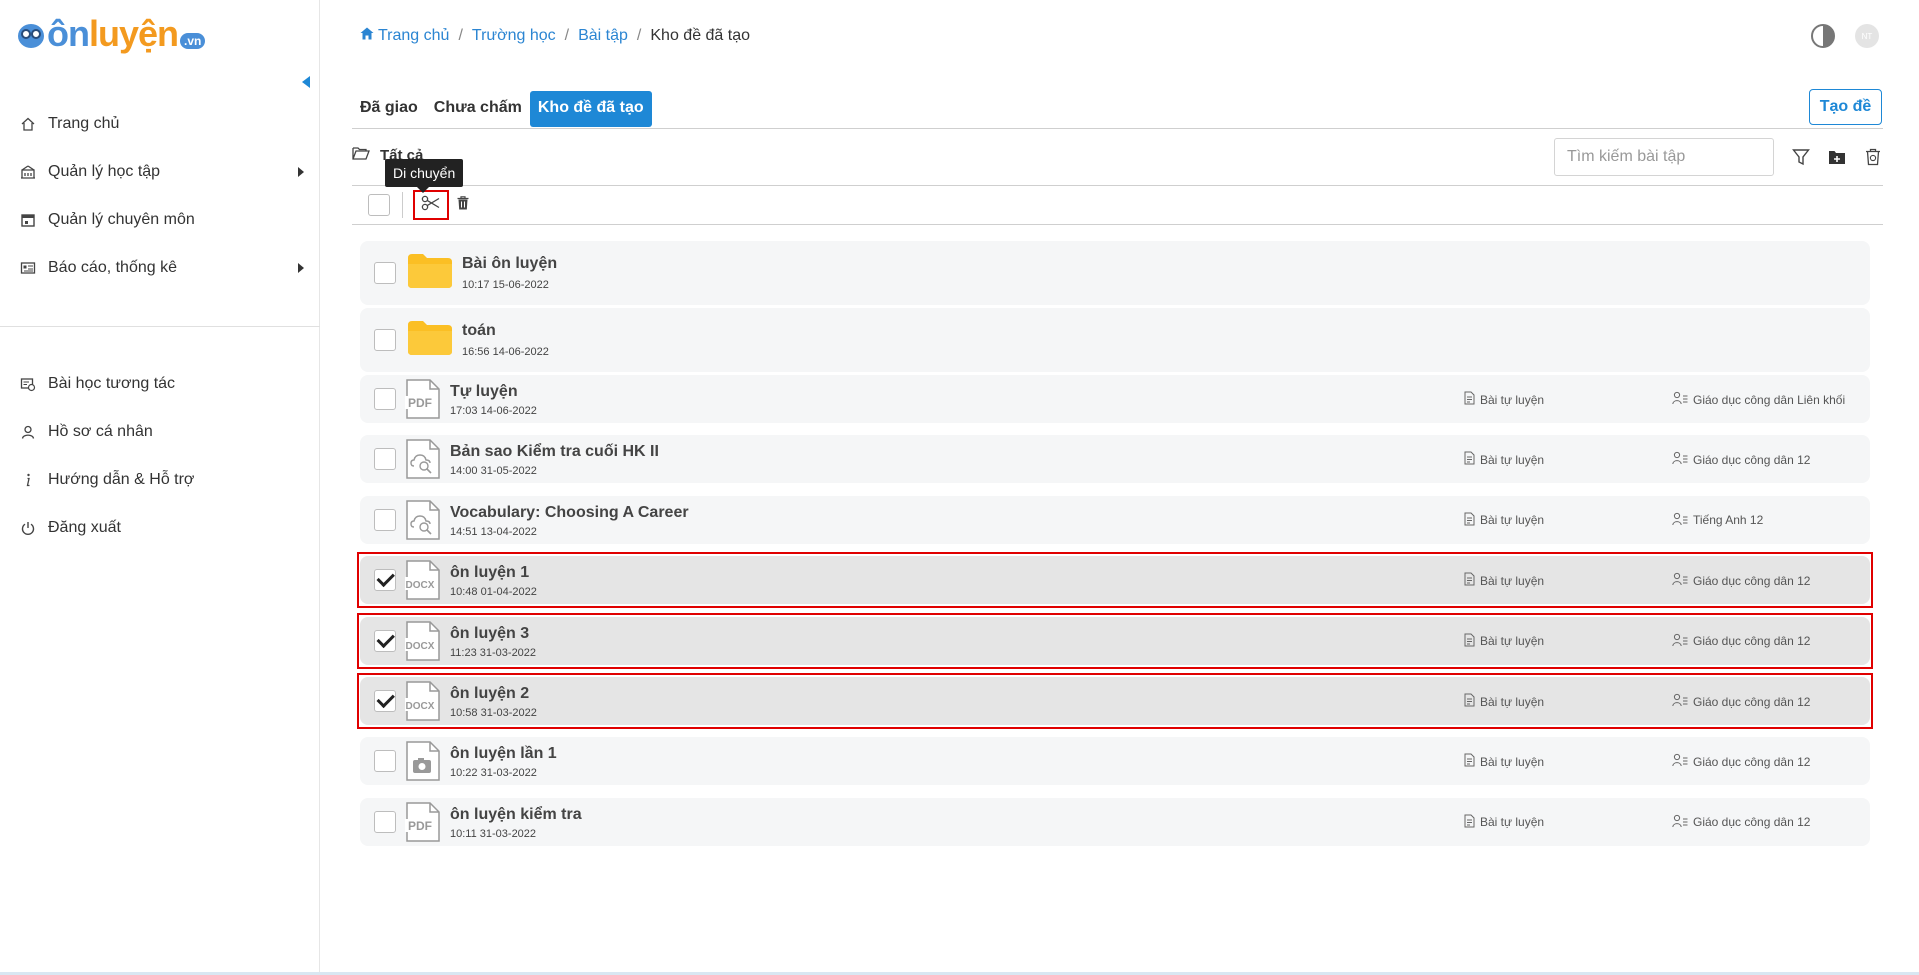  Describe the element at coordinates (104, 171) in the screenshot. I see `sidebar-item-label: Quản lý học tập` at that location.